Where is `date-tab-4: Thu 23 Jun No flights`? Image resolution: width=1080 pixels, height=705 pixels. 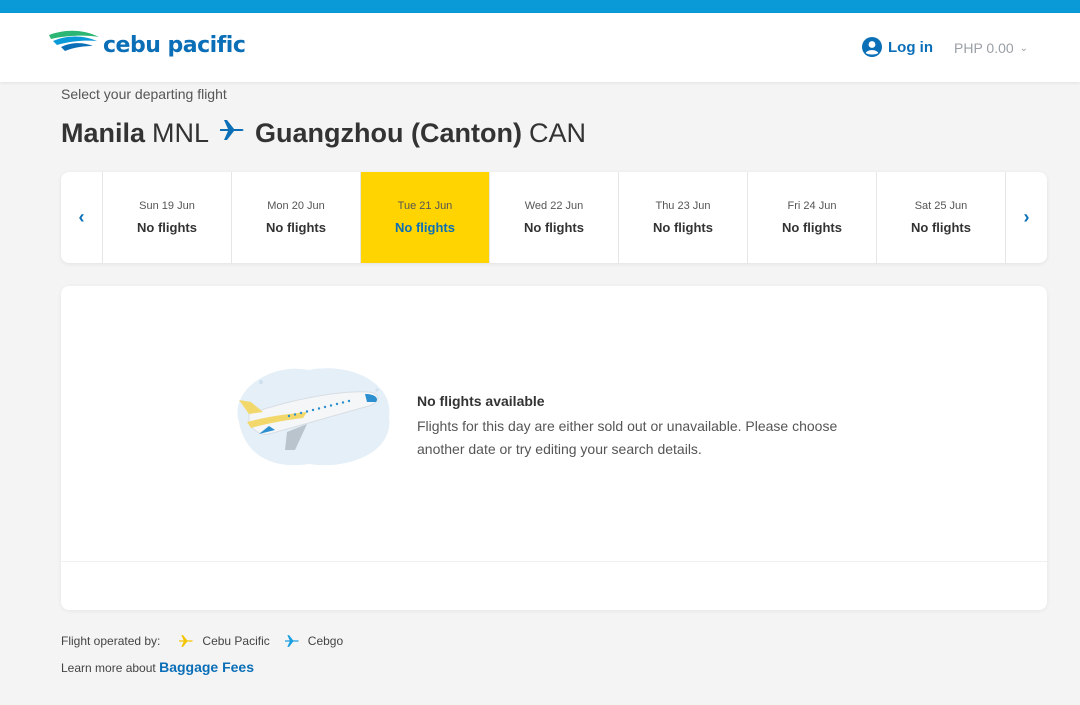 date-tab-4: Thu 23 Jun No flights is located at coordinates (683, 217).